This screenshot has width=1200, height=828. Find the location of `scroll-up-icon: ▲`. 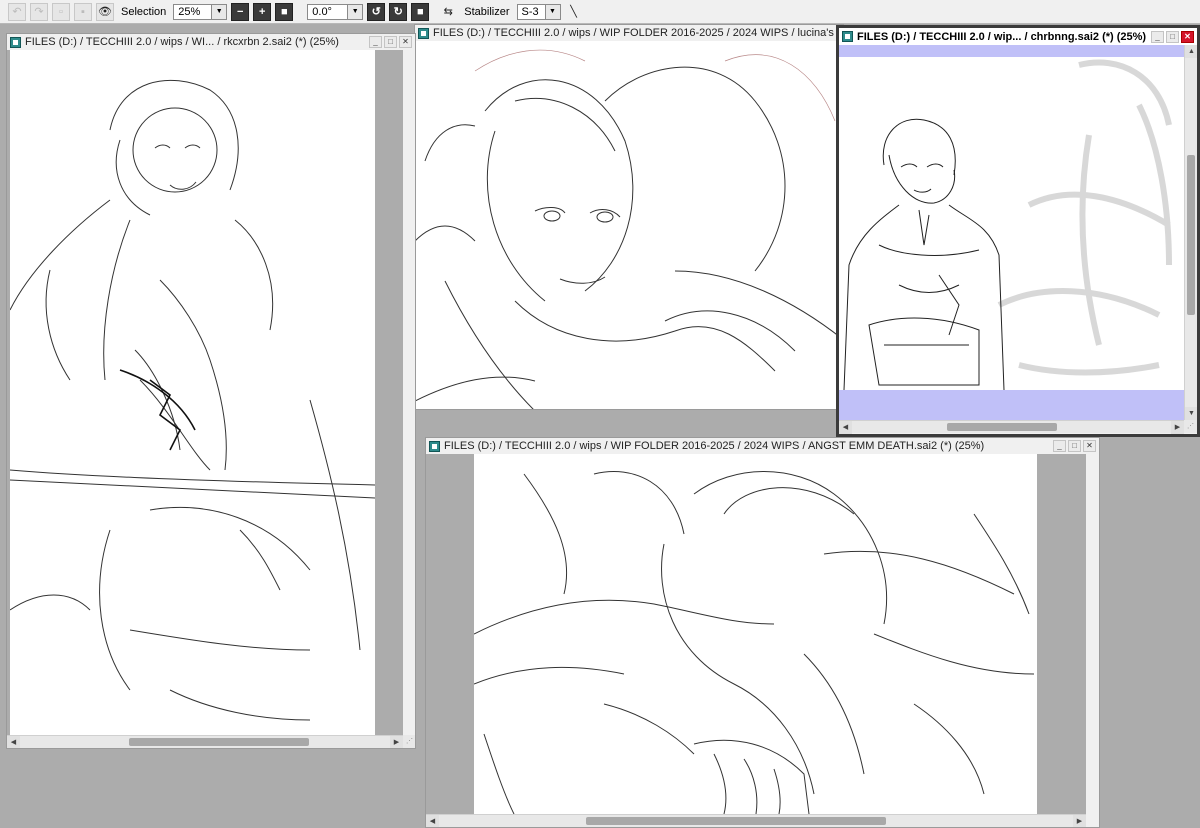

scroll-up-icon: ▲ is located at coordinates (1191, 51).